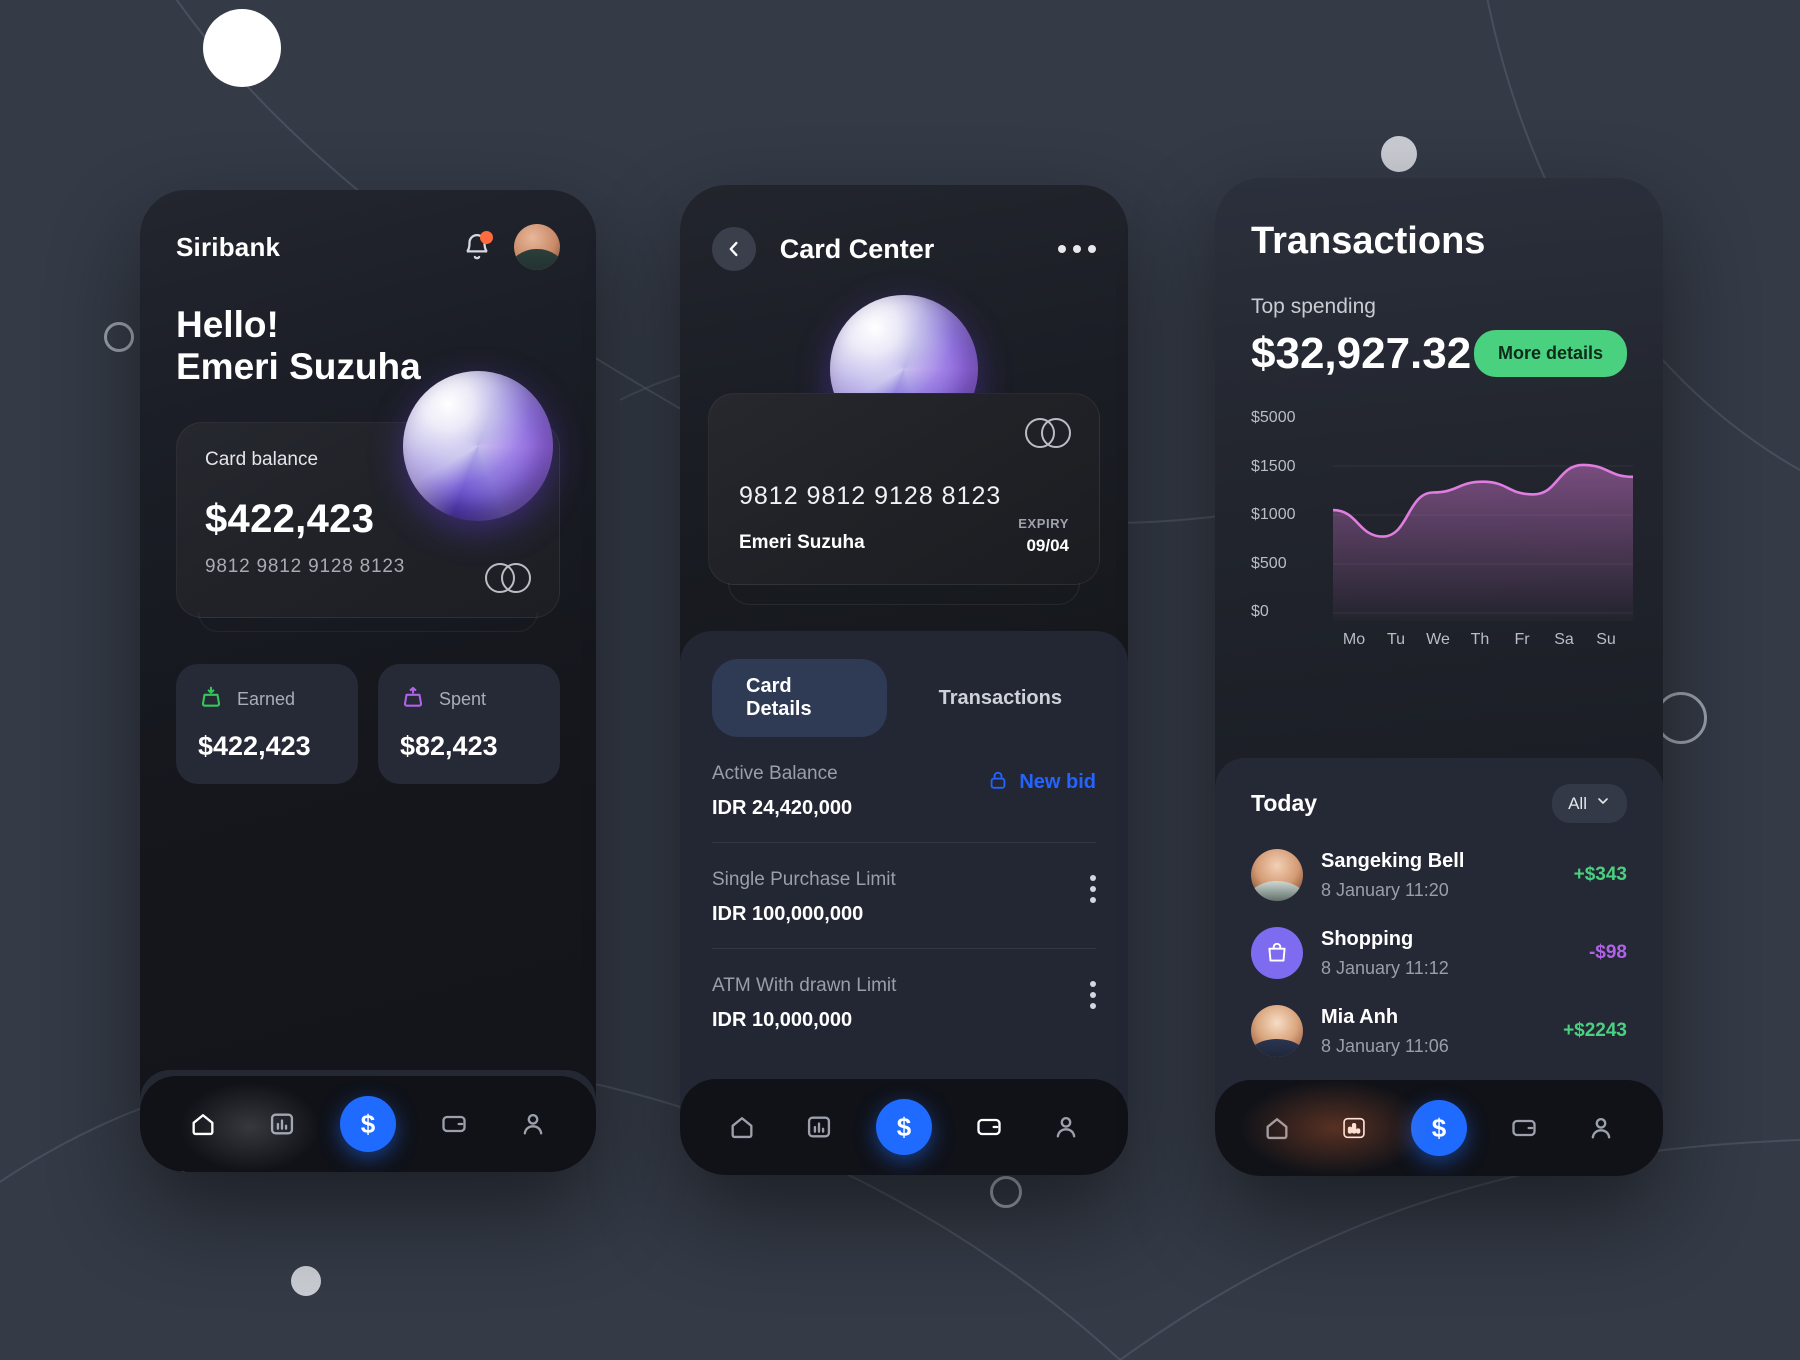  I want to click on notification-badge, so click(486, 237).